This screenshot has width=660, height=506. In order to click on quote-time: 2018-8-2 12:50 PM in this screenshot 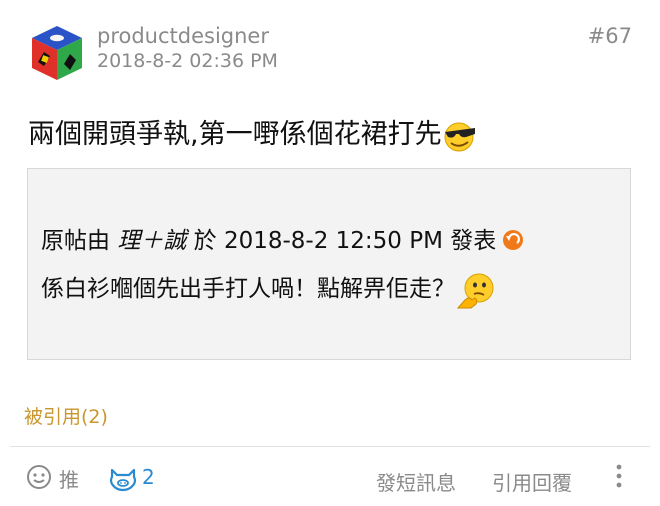, I will do `click(333, 241)`.